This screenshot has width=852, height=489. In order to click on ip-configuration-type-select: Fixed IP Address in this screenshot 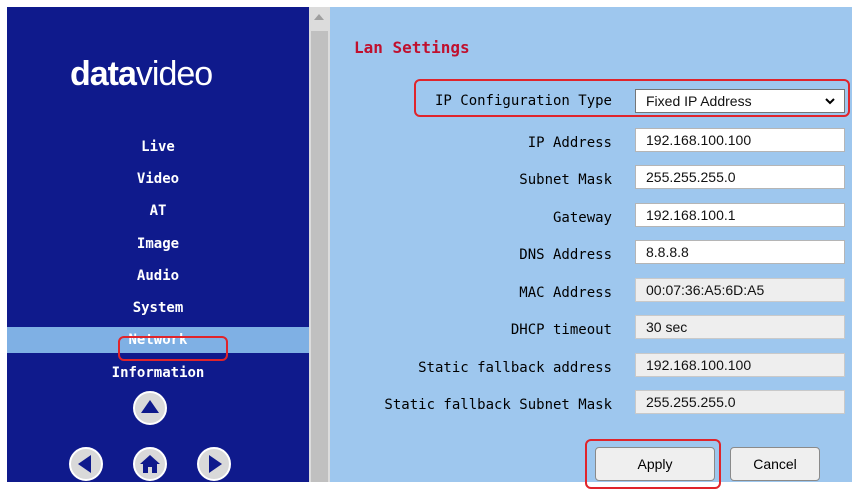, I will do `click(740, 101)`.